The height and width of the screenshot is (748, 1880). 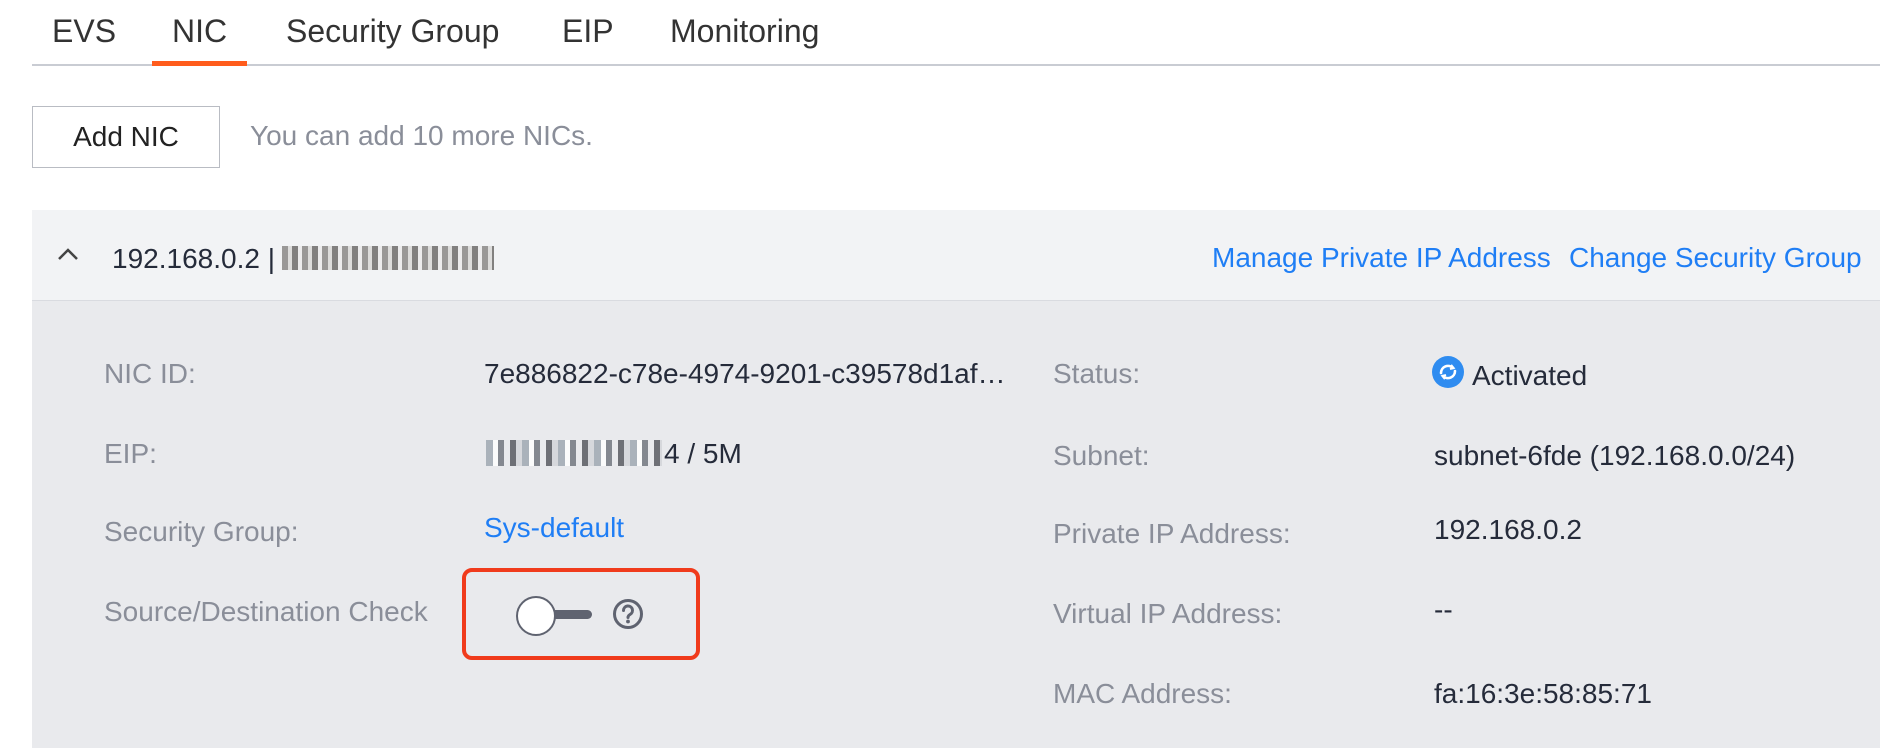 What do you see at coordinates (1172, 533) in the screenshot?
I see `private-ip-label: Private IP Address:` at bounding box center [1172, 533].